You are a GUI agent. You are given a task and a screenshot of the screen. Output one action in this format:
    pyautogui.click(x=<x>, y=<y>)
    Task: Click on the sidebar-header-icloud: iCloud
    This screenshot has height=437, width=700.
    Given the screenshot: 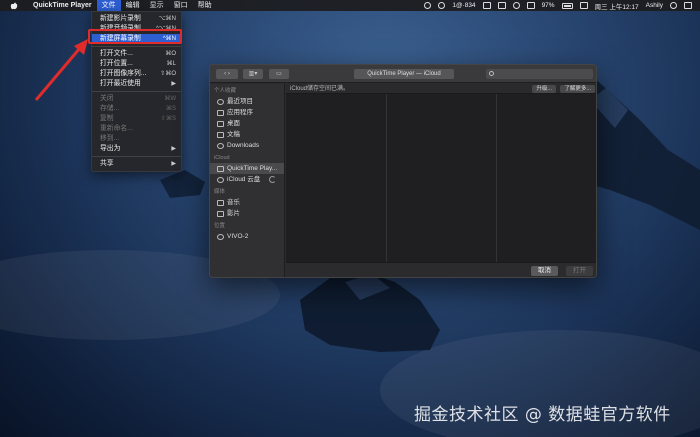 What is the action you would take?
    pyautogui.click(x=222, y=158)
    